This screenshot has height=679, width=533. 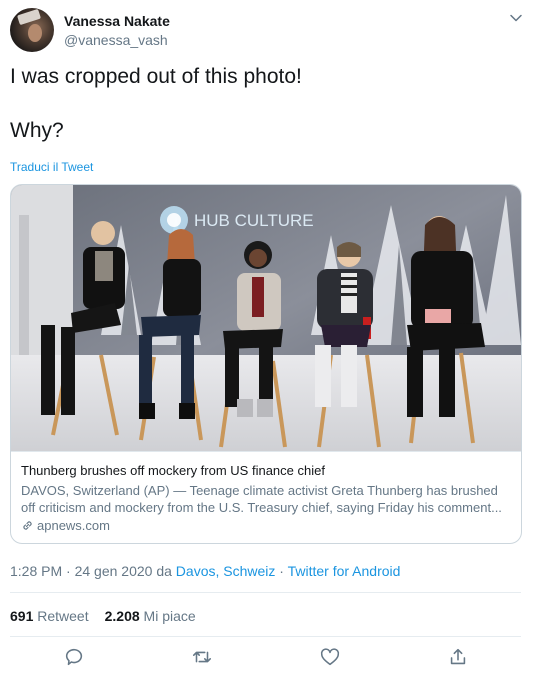 I want to click on tweet-location-link: Davos, Schweiz, so click(x=226, y=571).